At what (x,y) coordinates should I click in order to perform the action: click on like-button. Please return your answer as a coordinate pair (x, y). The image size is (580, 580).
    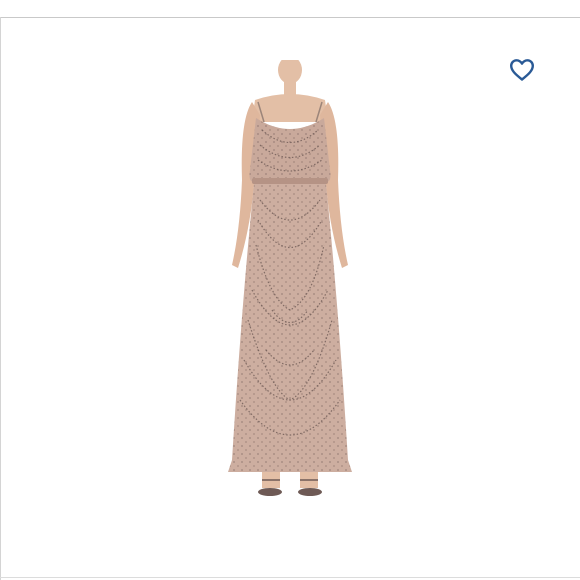
    Looking at the image, I should click on (522, 70).